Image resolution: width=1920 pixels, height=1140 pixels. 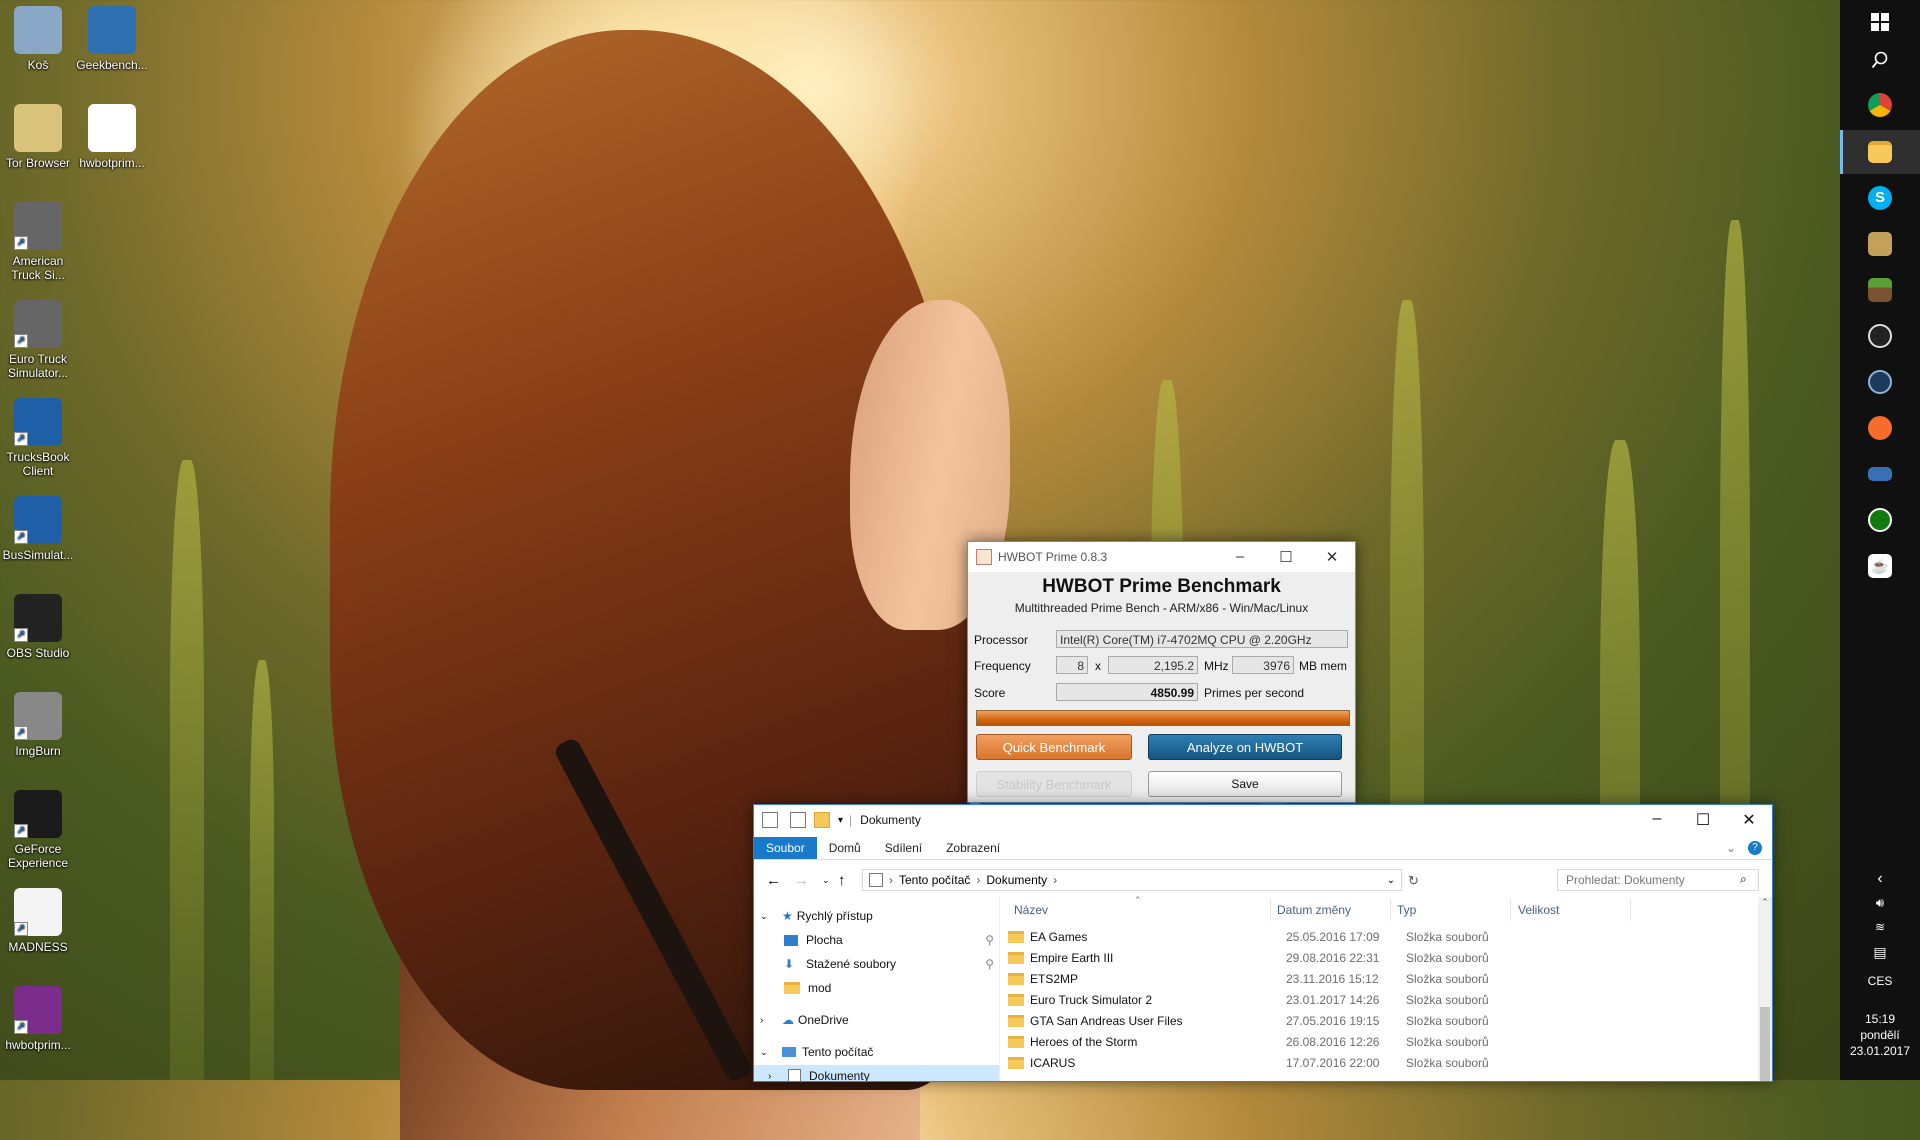 I want to click on nav-item-onedrive: › ☁ OneDrive, so click(x=804, y=1020).